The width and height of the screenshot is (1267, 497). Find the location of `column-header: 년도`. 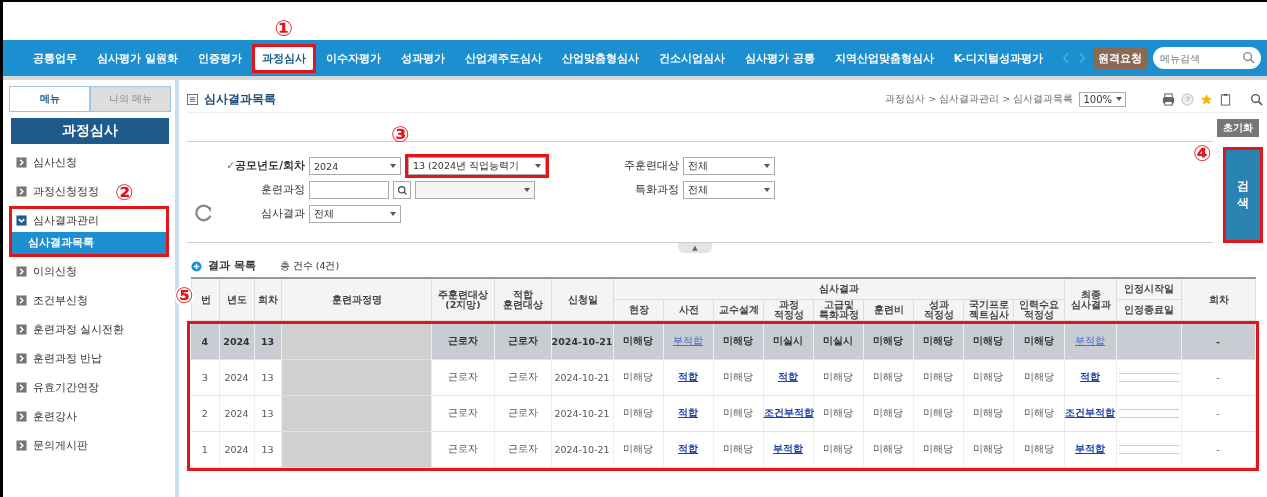

column-header: 년도 is located at coordinates (237, 299).